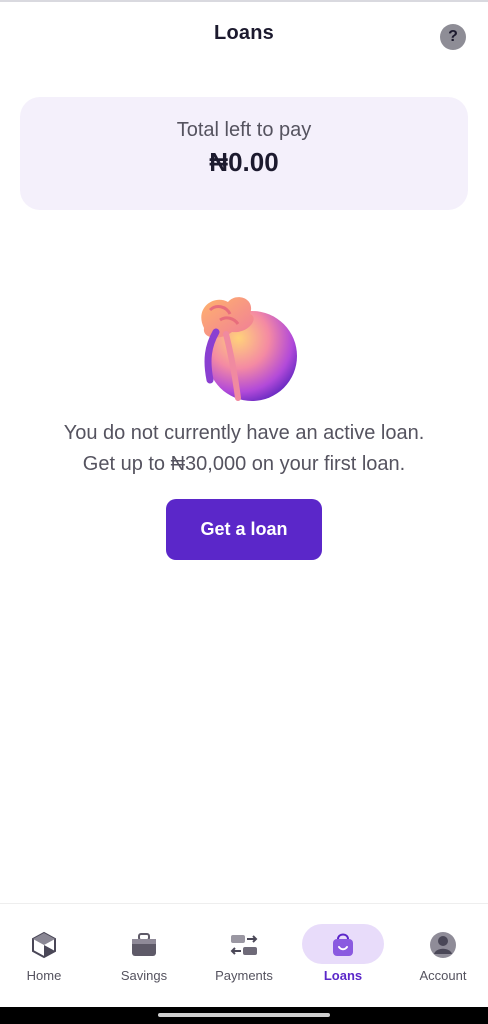 Image resolution: width=488 pixels, height=1024 pixels. I want to click on app-header: Loans ?, so click(244, 36).